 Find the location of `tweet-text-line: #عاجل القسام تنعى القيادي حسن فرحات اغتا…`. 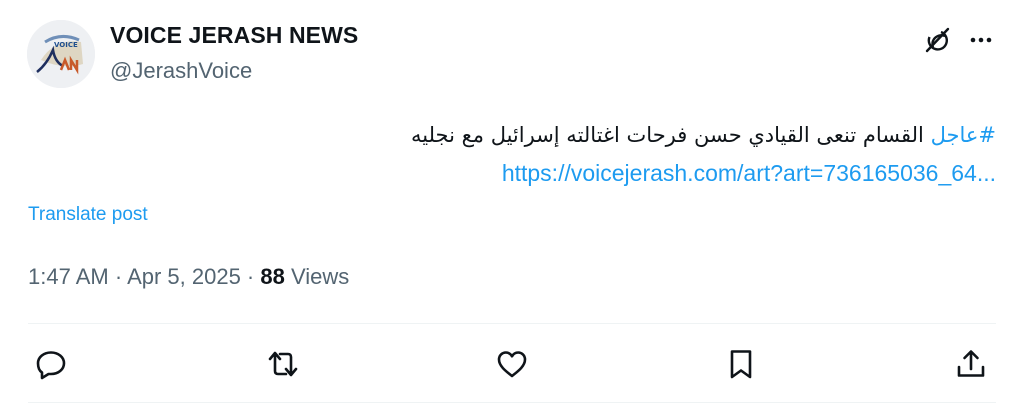

tweet-text-line: #عاجل القسام تنعى القيادي حسن فرحات اغتا… is located at coordinates (668, 135).